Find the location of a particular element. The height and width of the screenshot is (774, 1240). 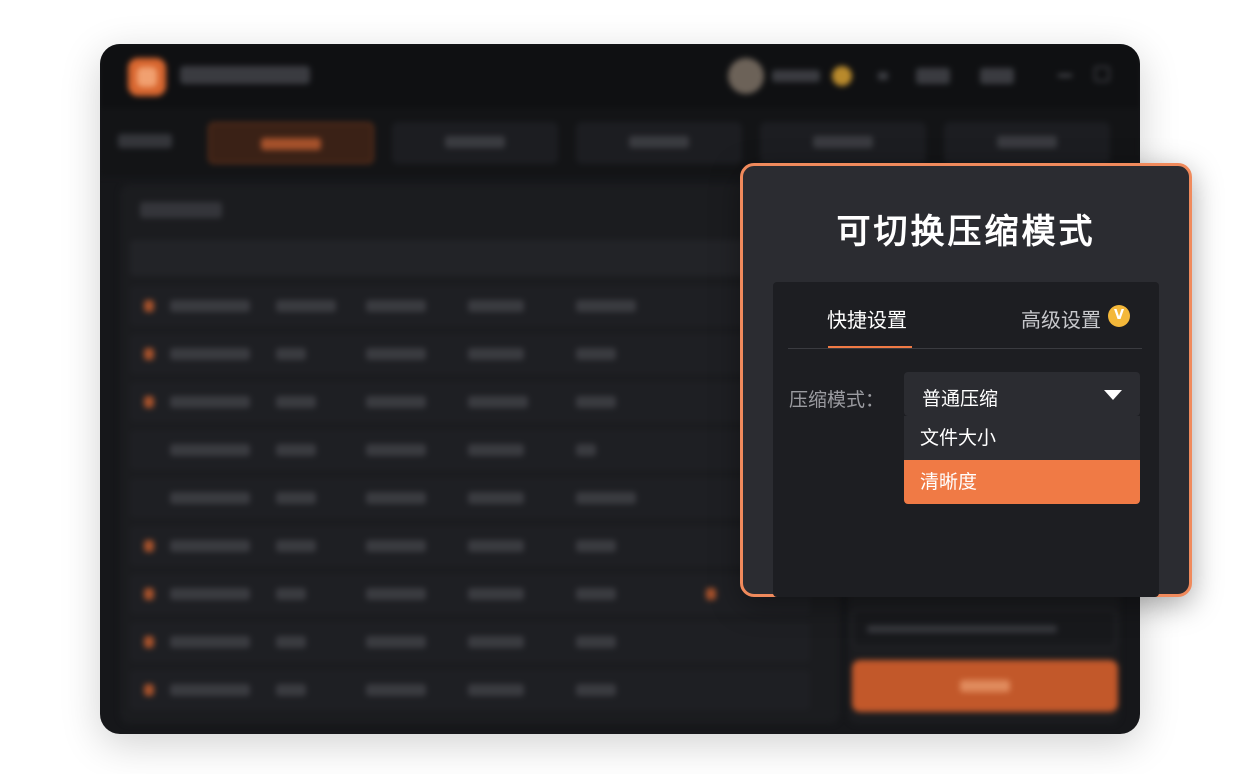

settings-panel-zoom: 快捷设置 高级设置 V 压缩模式： 普通压缩 文件大小 清晰度 is located at coordinates (966, 439).